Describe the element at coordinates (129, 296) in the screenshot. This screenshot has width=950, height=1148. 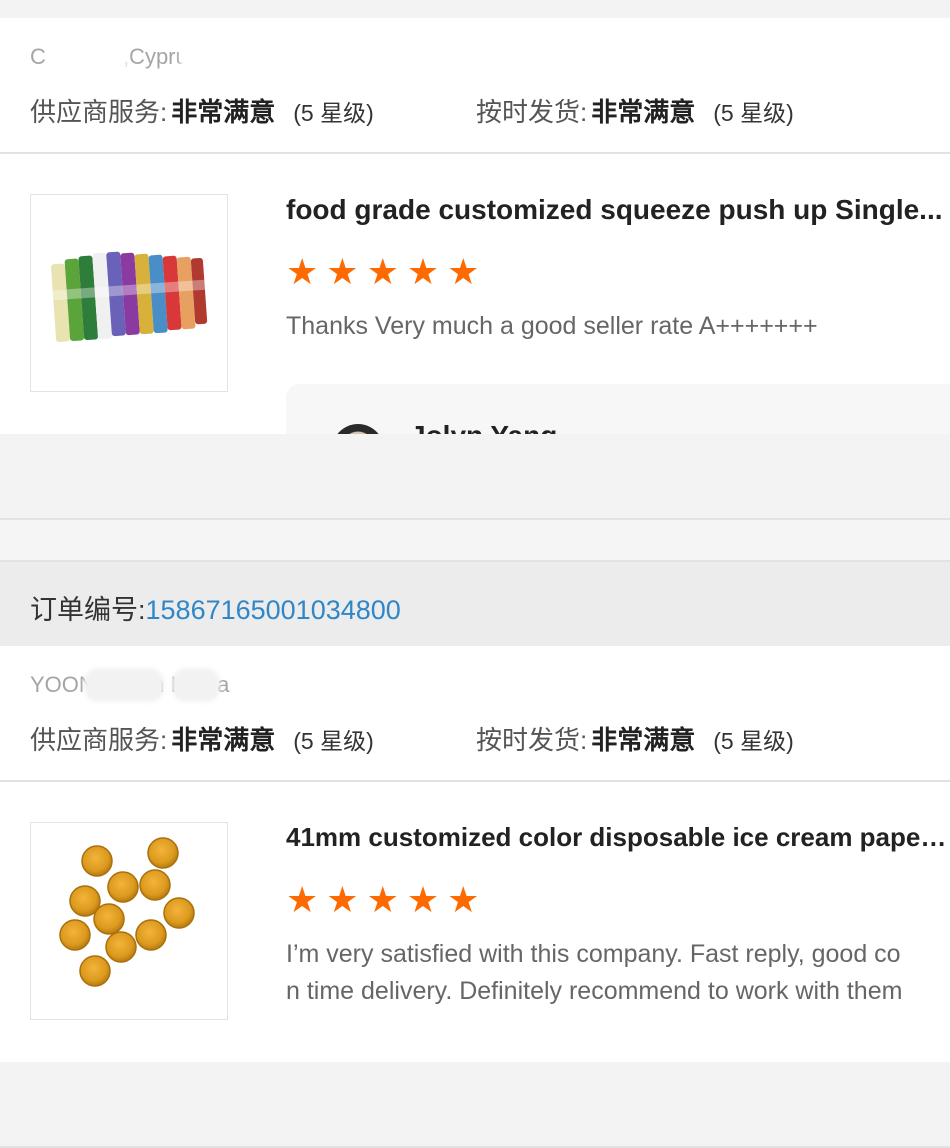
I see `tube-bundle-image` at that location.